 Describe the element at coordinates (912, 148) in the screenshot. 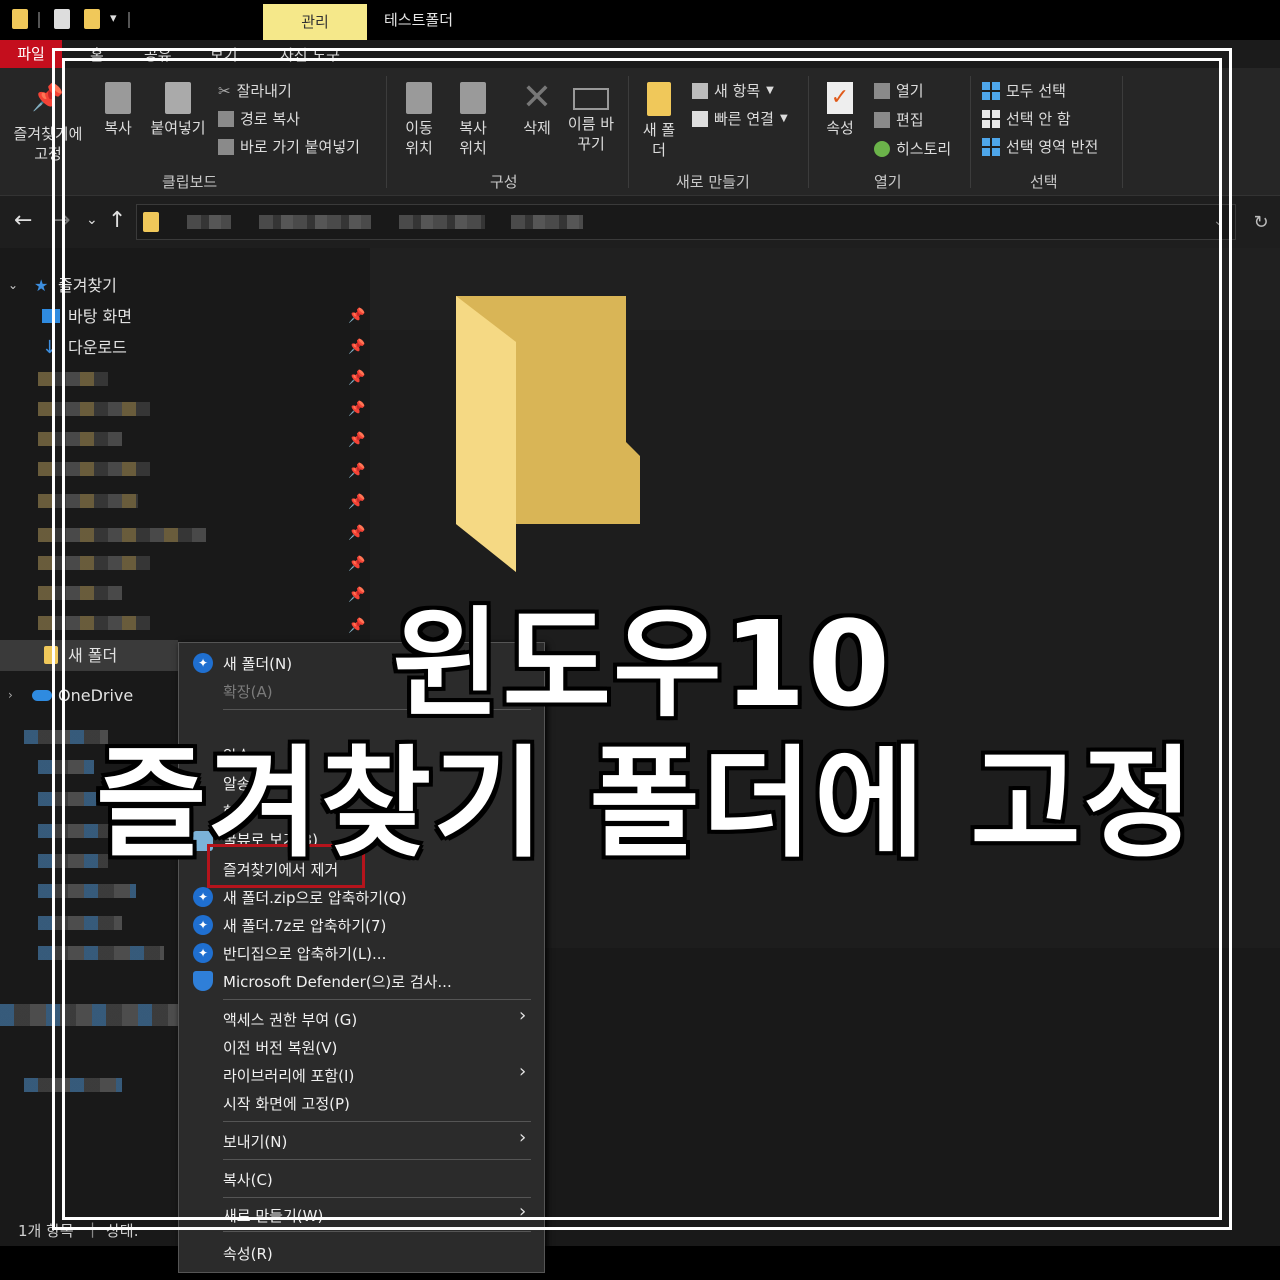

I see `history-button: 히스토리` at that location.